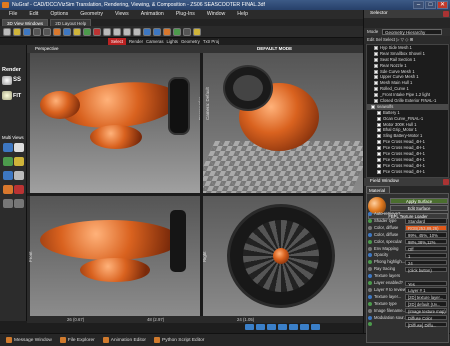 Image resolution: width=450 pixels, height=346 pixels. I want to click on tab-animation-editor: Animation Editor, so click(124, 340).